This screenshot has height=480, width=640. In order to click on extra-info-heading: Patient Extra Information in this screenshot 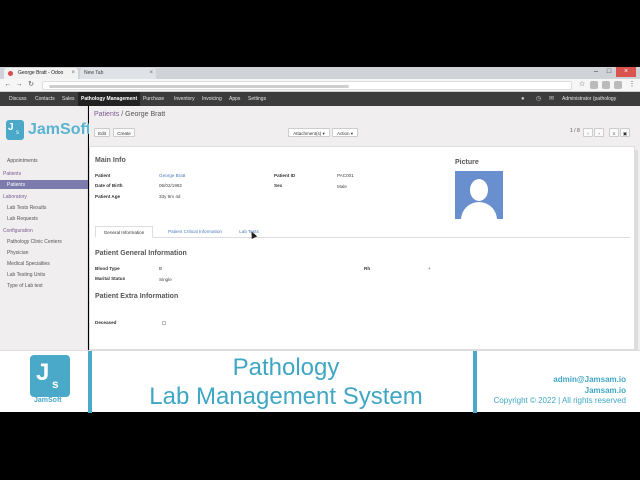, I will do `click(137, 296)`.